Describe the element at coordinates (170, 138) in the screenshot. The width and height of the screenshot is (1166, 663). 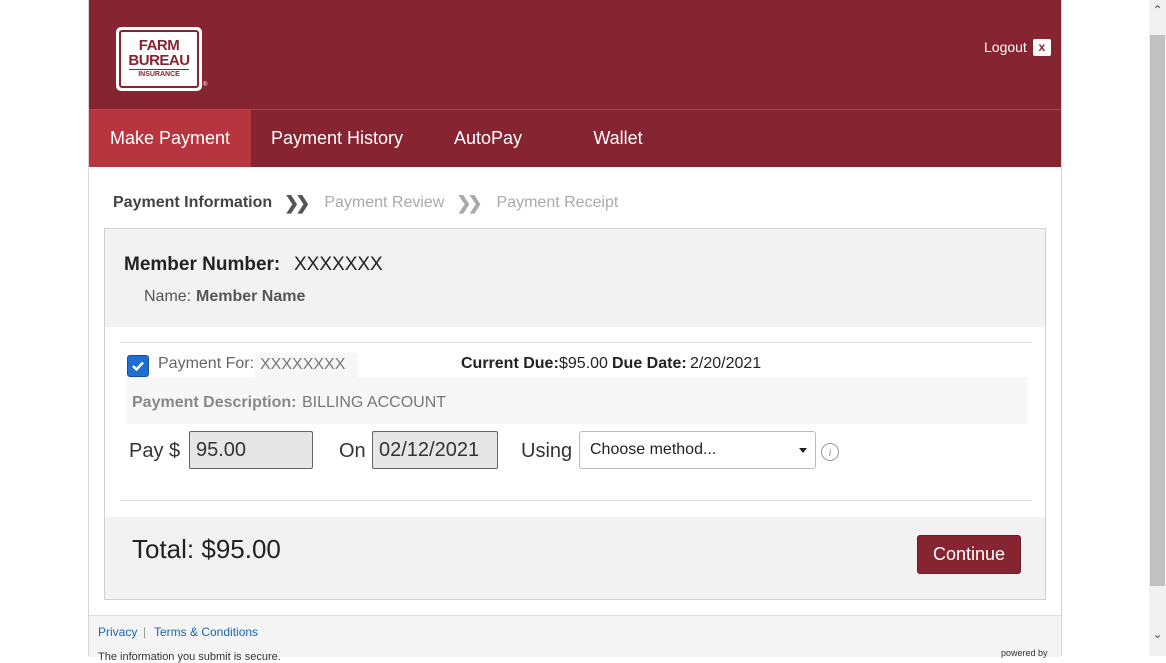
I see `tab-make-payment: Make Payment` at that location.